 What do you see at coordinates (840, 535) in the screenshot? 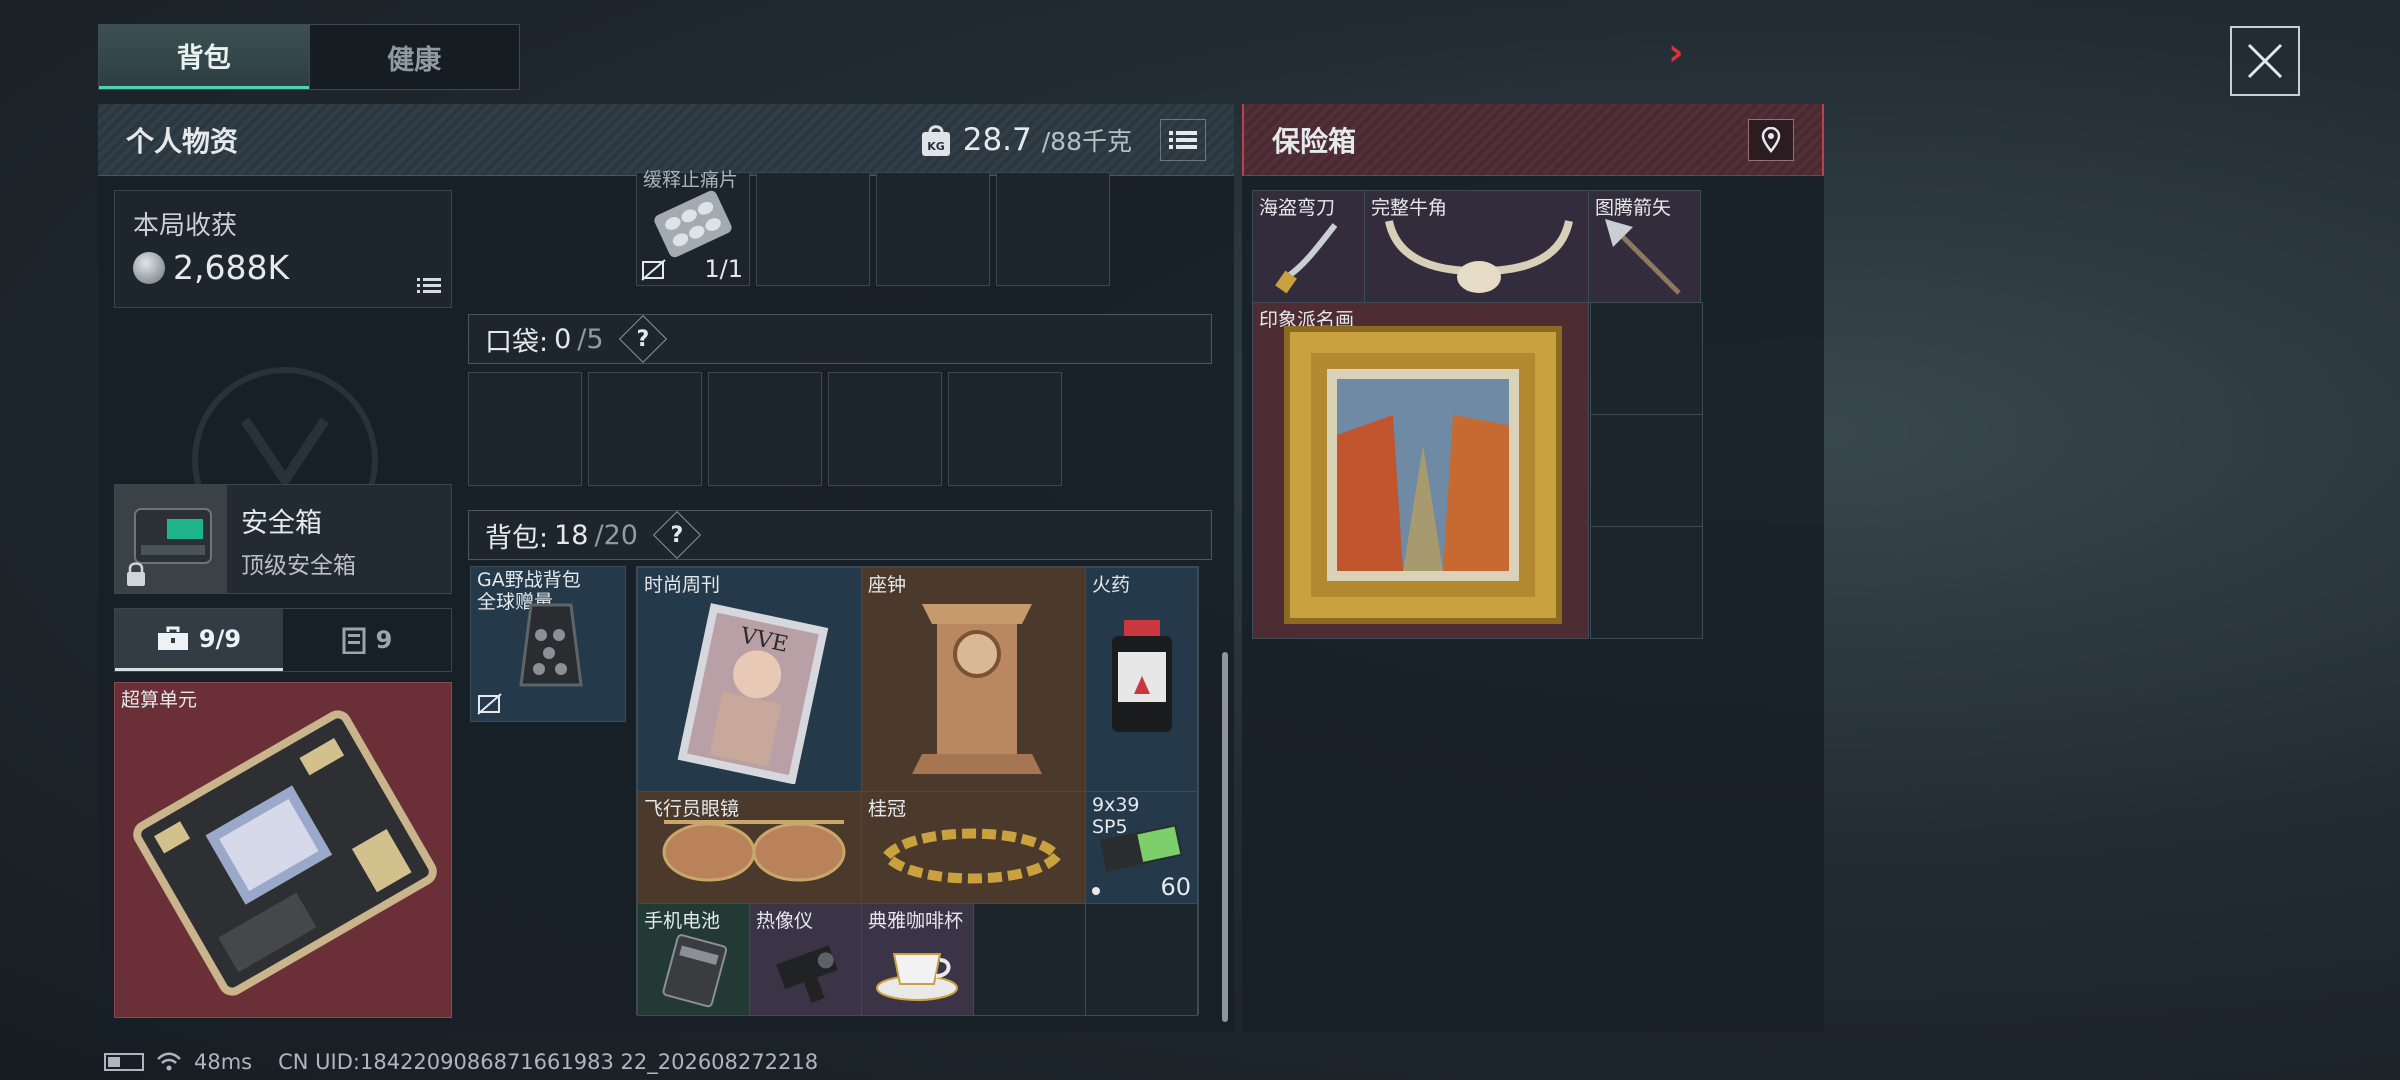
I see `backpack-bar: 背包: 18/20 ?` at bounding box center [840, 535].